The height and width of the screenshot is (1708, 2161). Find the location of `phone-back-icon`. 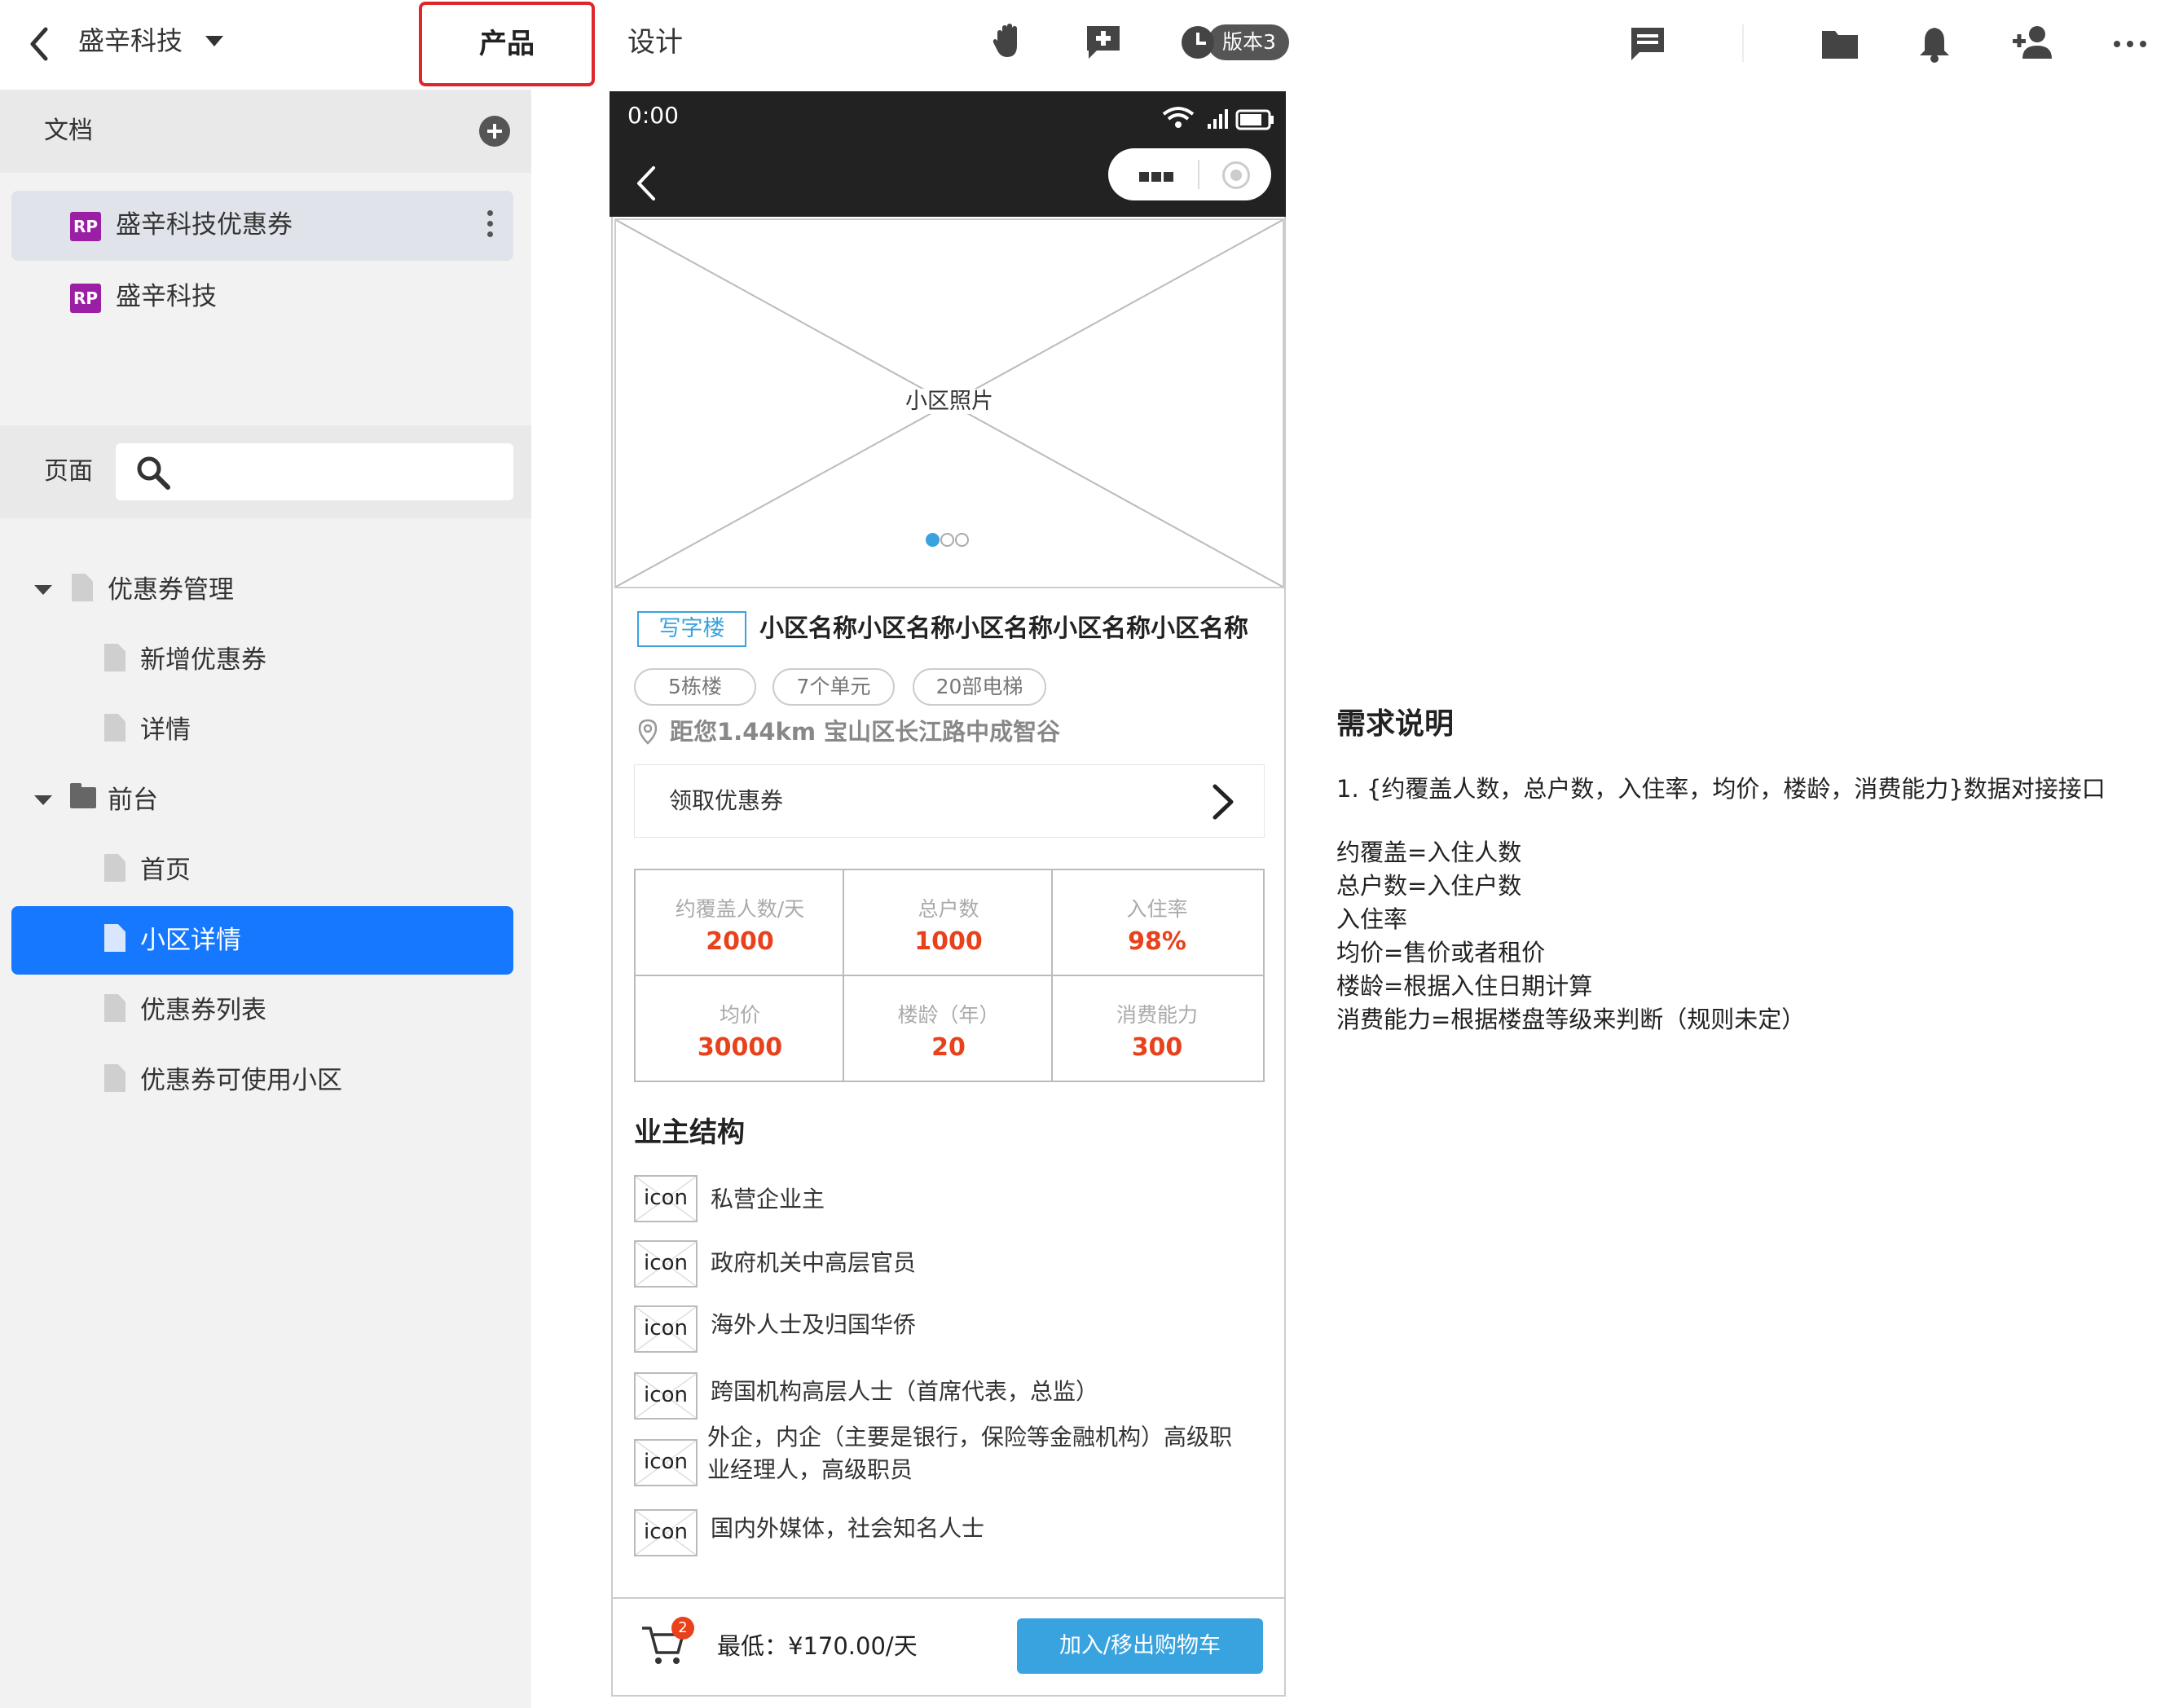

phone-back-icon is located at coordinates (646, 183).